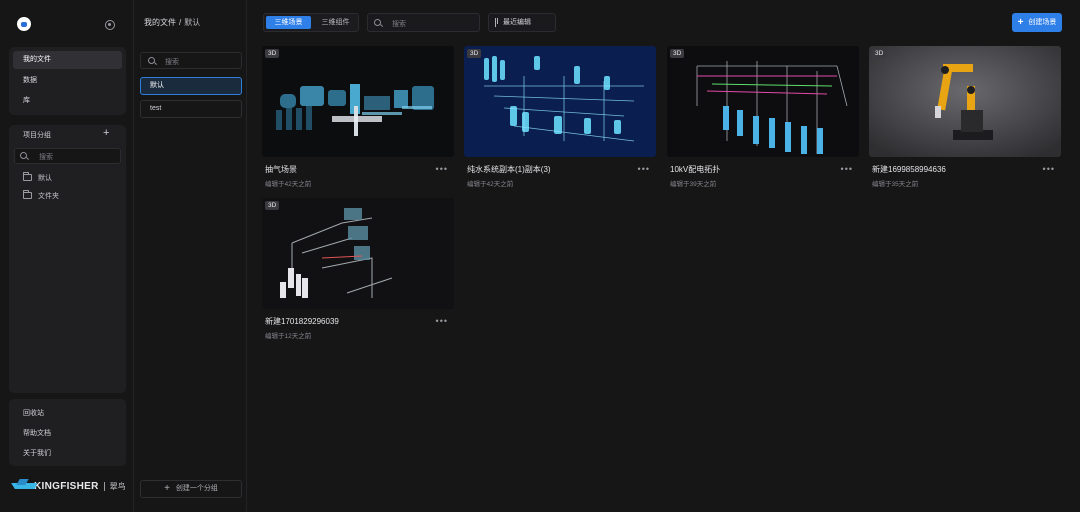 The image size is (1080, 512). I want to click on about-us-link: 关于我们, so click(37, 453).